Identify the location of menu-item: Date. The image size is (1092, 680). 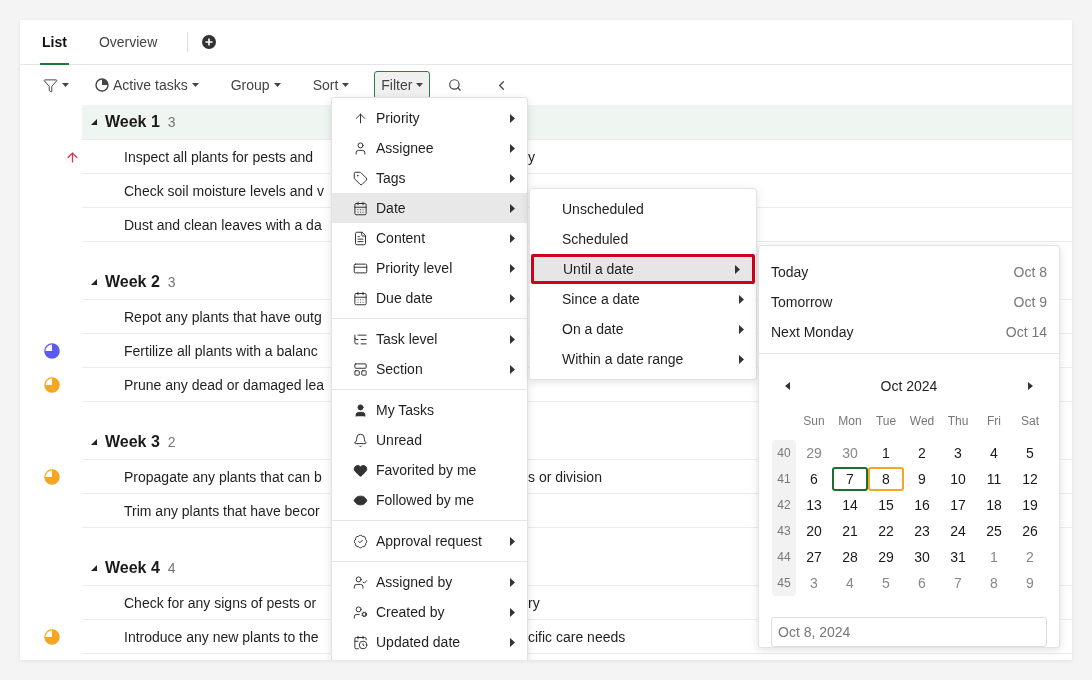
(429, 208).